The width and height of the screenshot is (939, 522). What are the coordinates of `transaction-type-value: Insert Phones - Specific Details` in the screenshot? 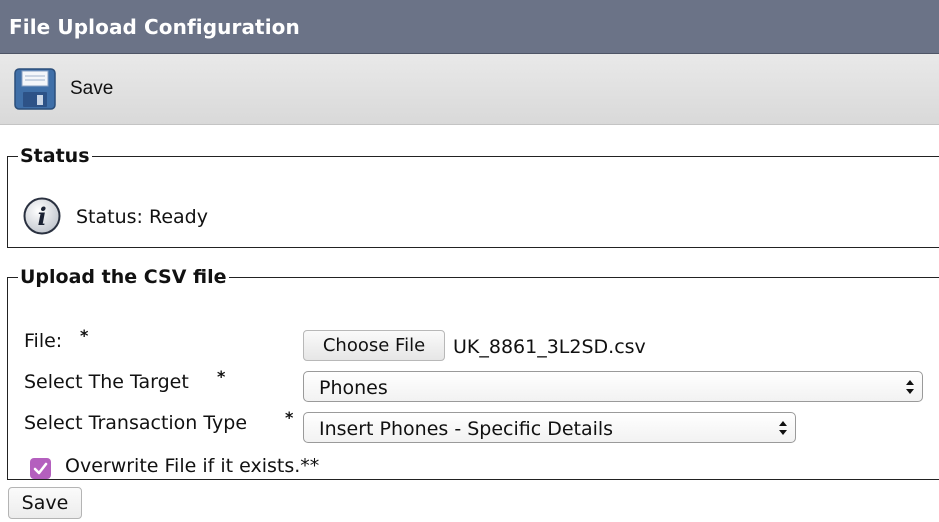 It's located at (466, 429).